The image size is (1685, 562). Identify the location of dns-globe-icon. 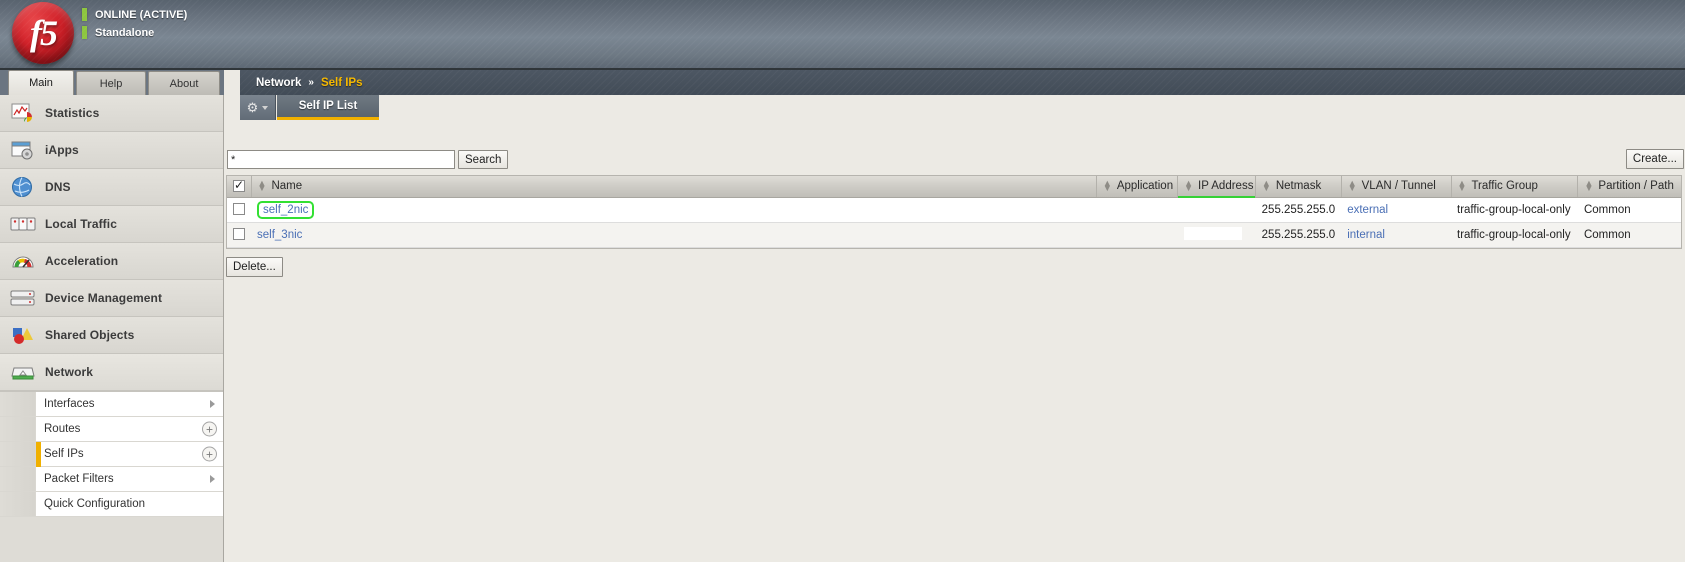
(23, 187).